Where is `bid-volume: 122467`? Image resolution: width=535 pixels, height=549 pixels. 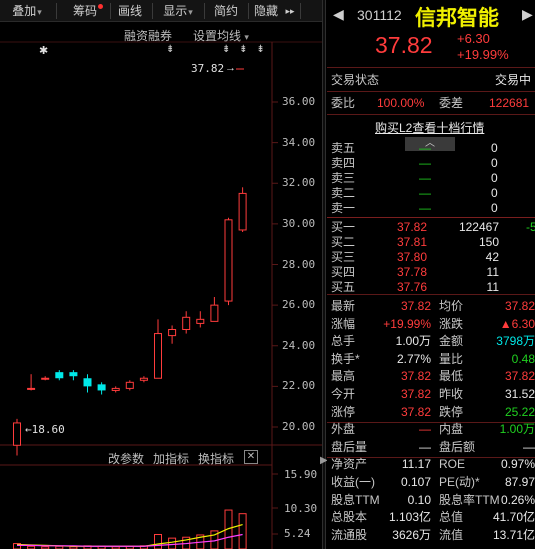 bid-volume: 122467 is located at coordinates (478, 227).